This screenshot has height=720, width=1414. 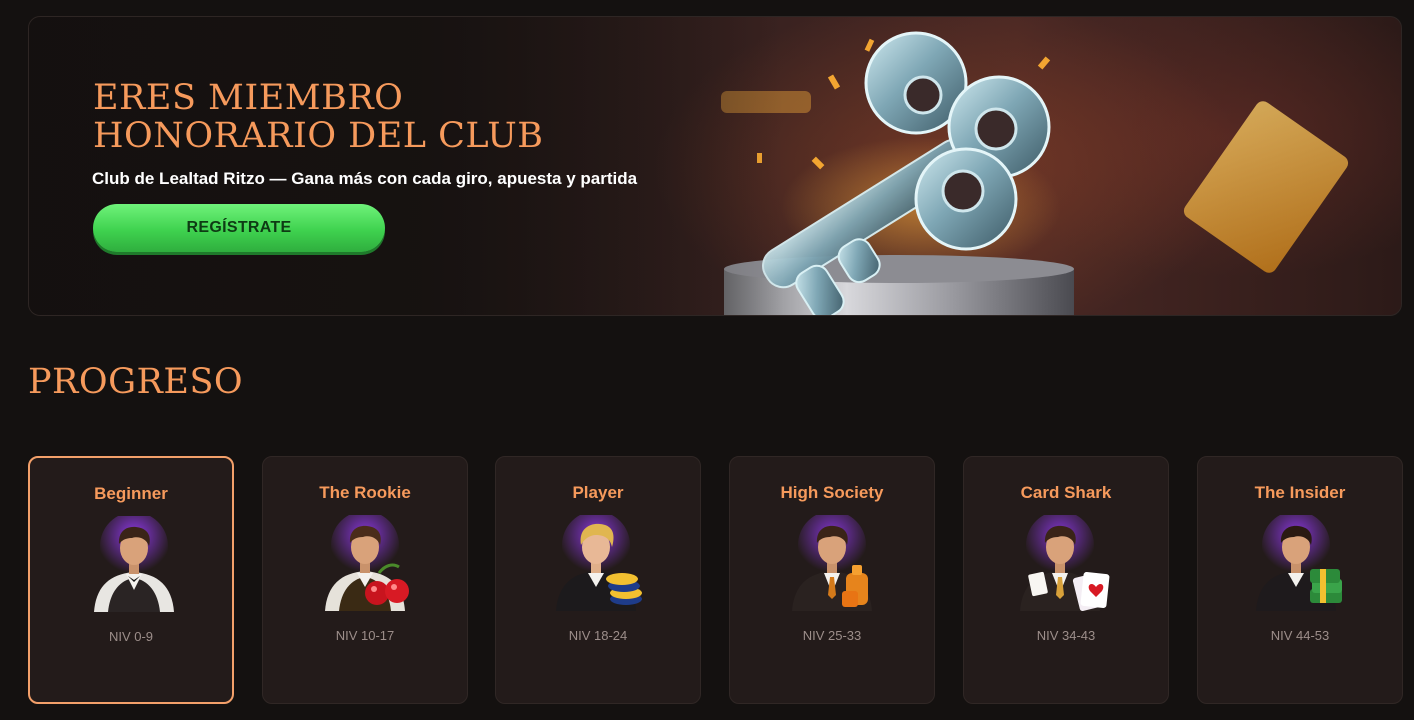 What do you see at coordinates (1300, 492) in the screenshot?
I see `level-name: The Insider` at bounding box center [1300, 492].